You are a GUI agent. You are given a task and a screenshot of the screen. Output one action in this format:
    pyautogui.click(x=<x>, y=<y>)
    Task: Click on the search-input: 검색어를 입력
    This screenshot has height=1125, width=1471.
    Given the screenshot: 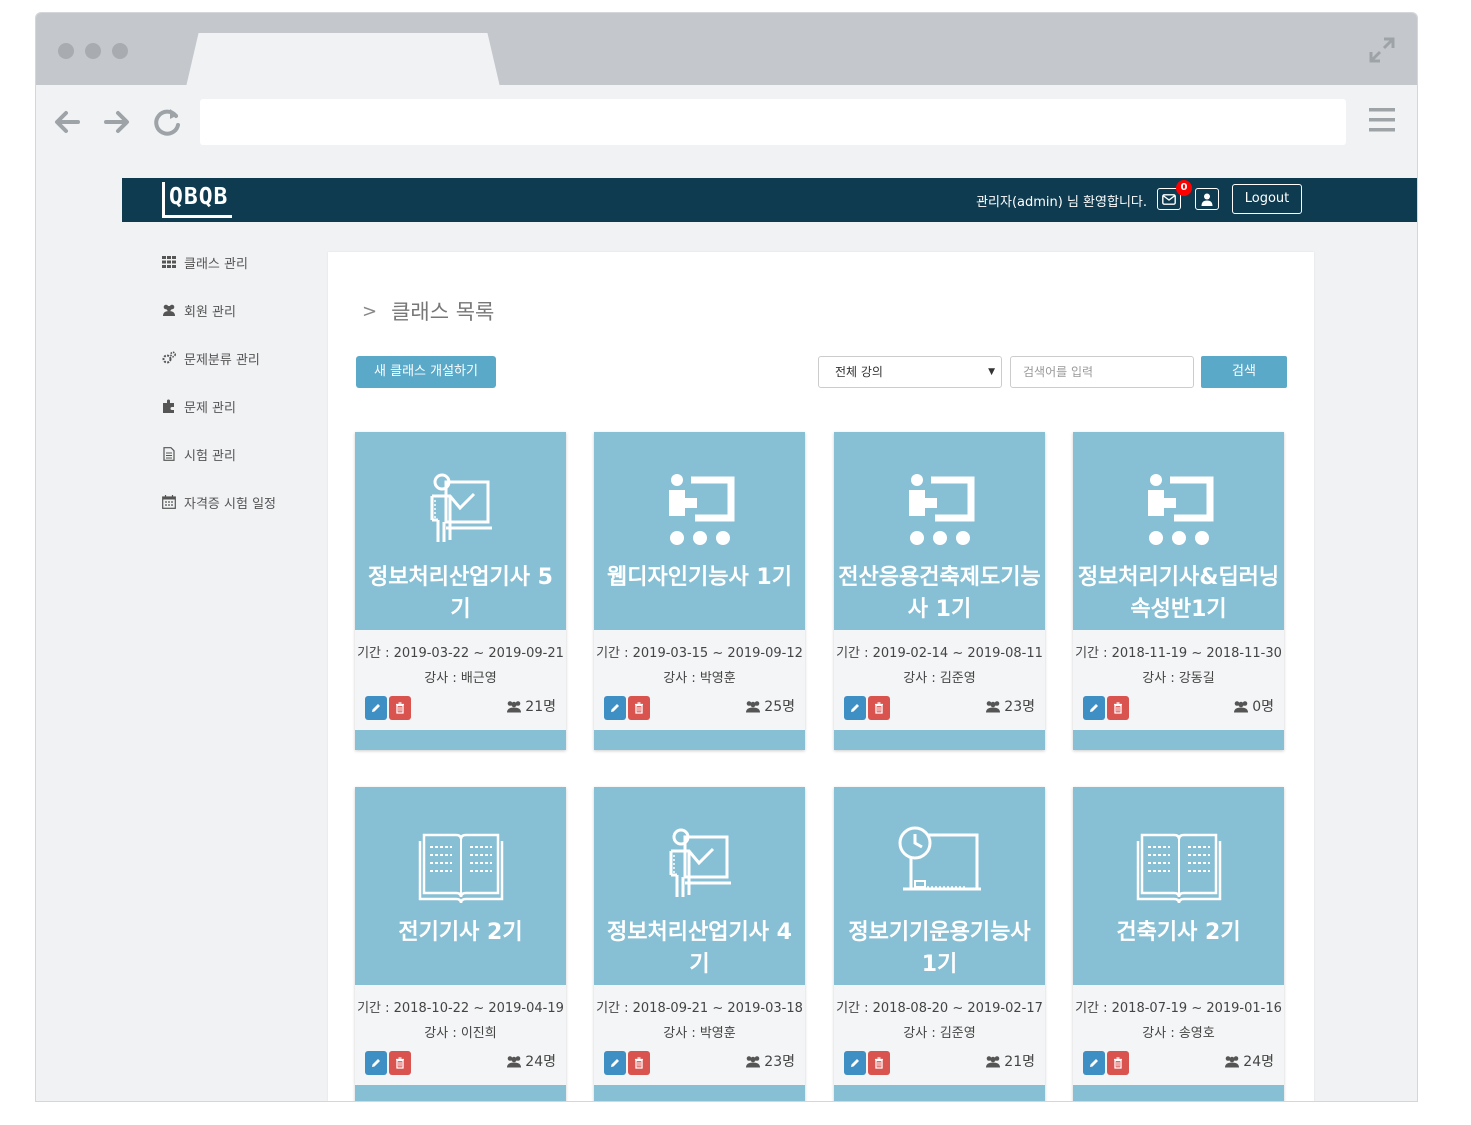 What is the action you would take?
    pyautogui.click(x=1102, y=372)
    